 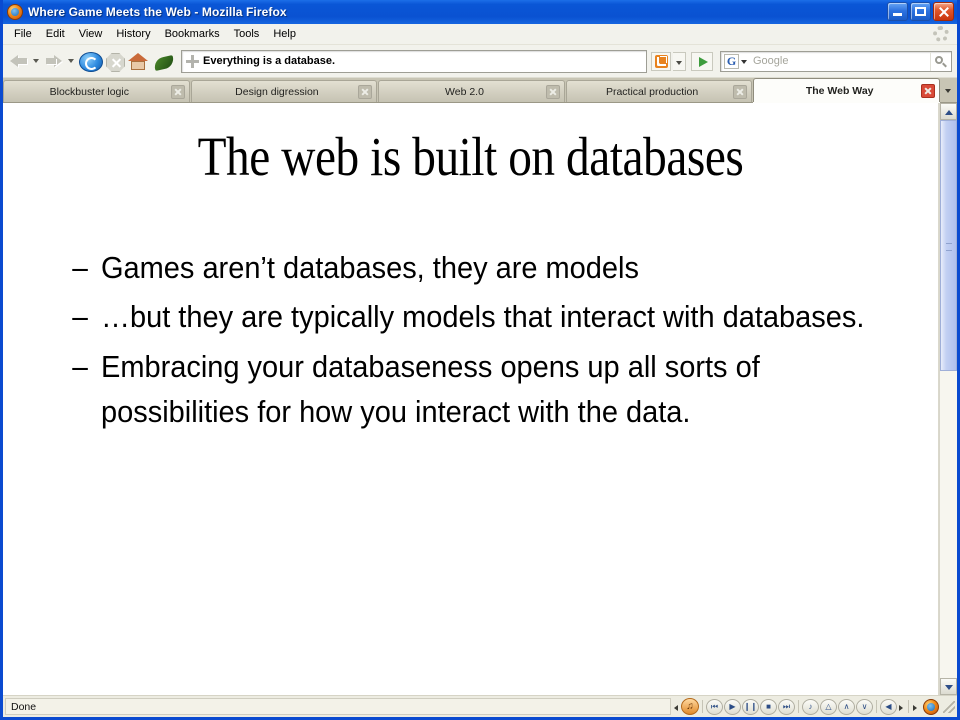 What do you see at coordinates (464, 91) in the screenshot?
I see `tab-label: Web 2.0` at bounding box center [464, 91].